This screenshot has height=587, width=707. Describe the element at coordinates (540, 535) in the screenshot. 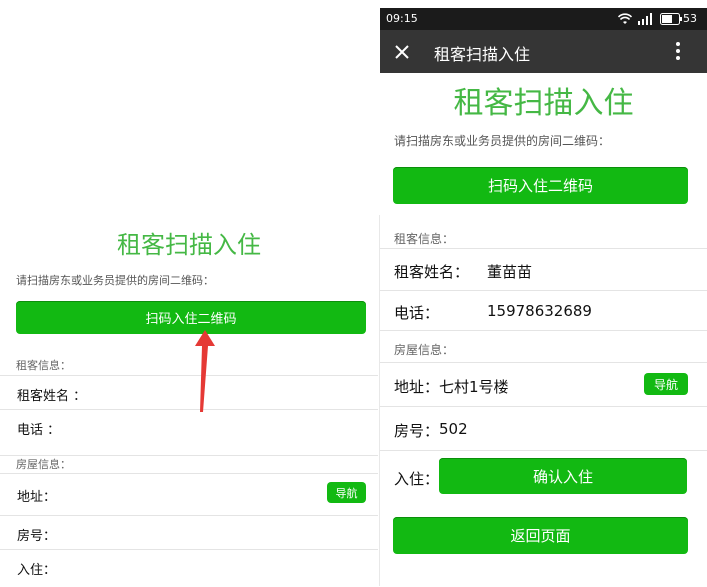

I see `back-button: 返回页面` at that location.